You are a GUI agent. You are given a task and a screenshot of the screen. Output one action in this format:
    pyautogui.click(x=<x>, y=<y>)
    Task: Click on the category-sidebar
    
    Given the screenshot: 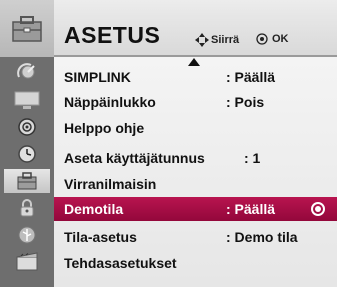 What is the action you would take?
    pyautogui.click(x=27, y=172)
    